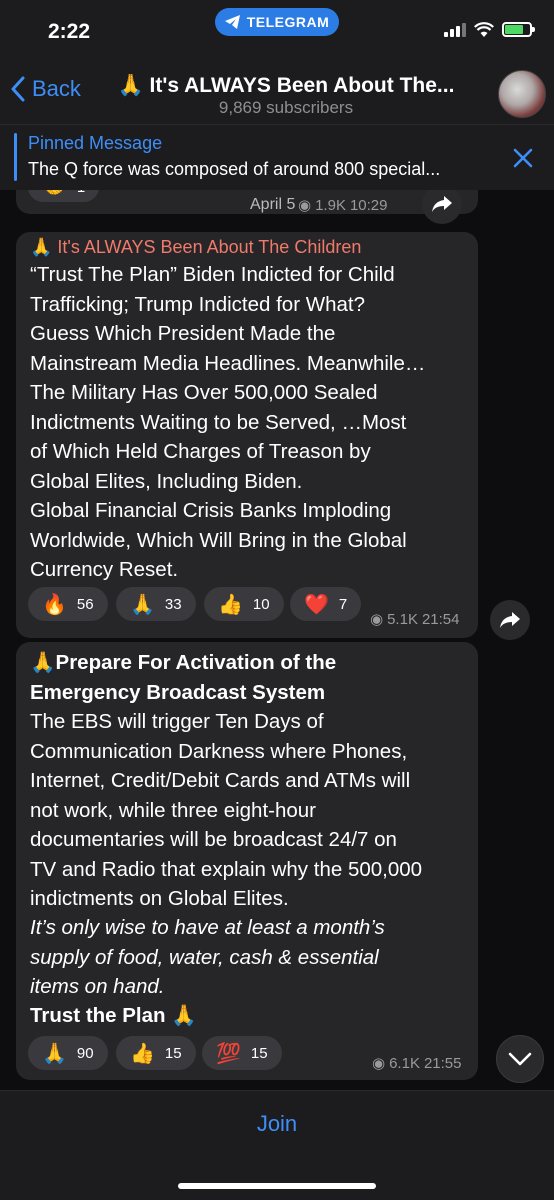  What do you see at coordinates (218, 422) in the screenshot?
I see `text-line: Indictments Waiting to be Served, …Most` at bounding box center [218, 422].